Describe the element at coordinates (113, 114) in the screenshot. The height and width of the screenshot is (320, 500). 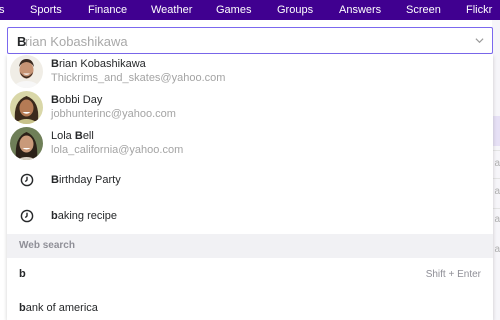
I see `contact-email: jobhunterinc@yahoo.com` at that location.